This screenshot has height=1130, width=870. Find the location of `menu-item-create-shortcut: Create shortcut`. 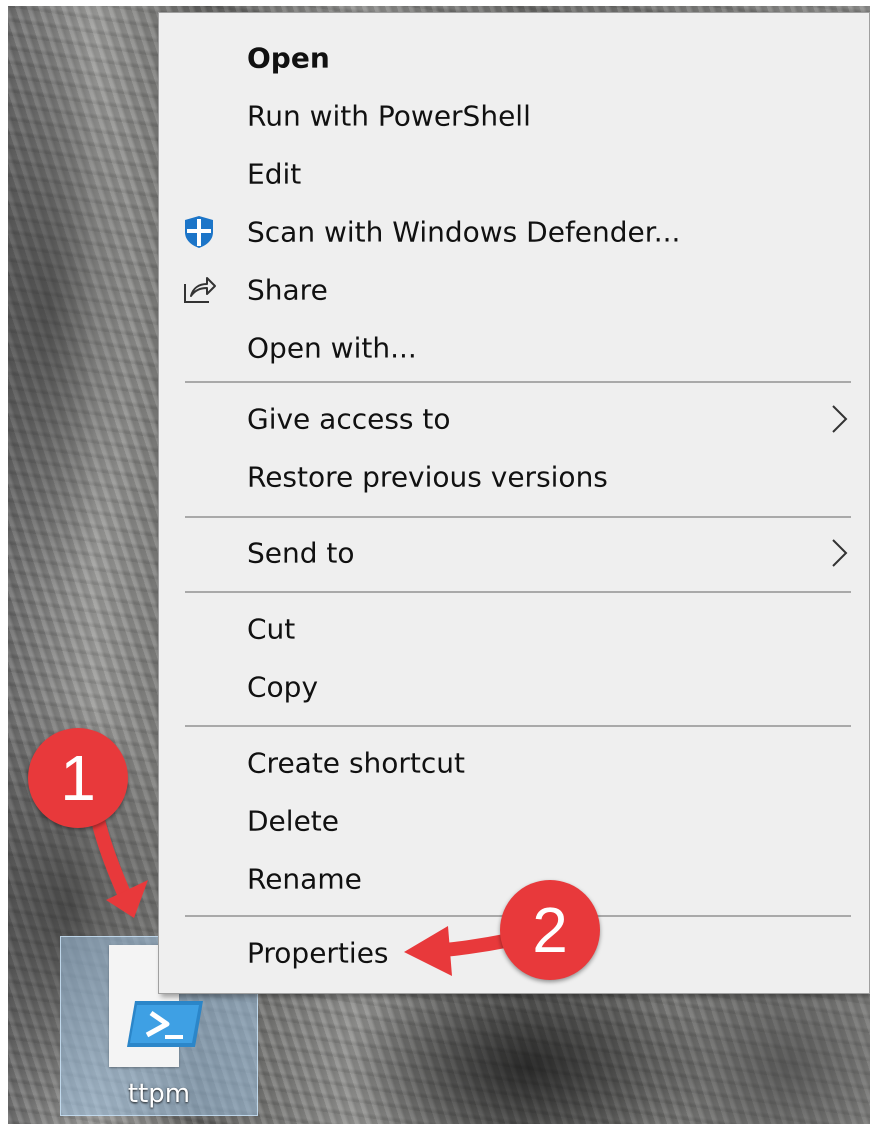

menu-item-create-shortcut: Create shortcut is located at coordinates (514, 763).